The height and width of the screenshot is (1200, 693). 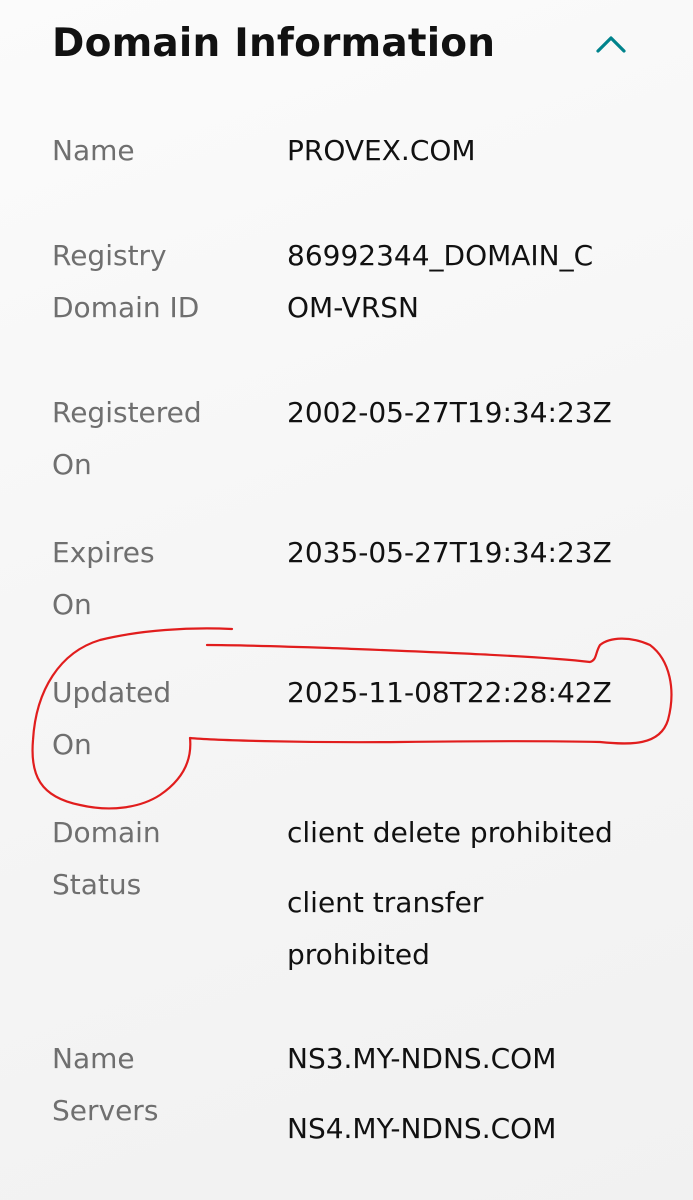 What do you see at coordinates (482, 151) in the screenshot?
I see `row-value: PROVEX.COM` at bounding box center [482, 151].